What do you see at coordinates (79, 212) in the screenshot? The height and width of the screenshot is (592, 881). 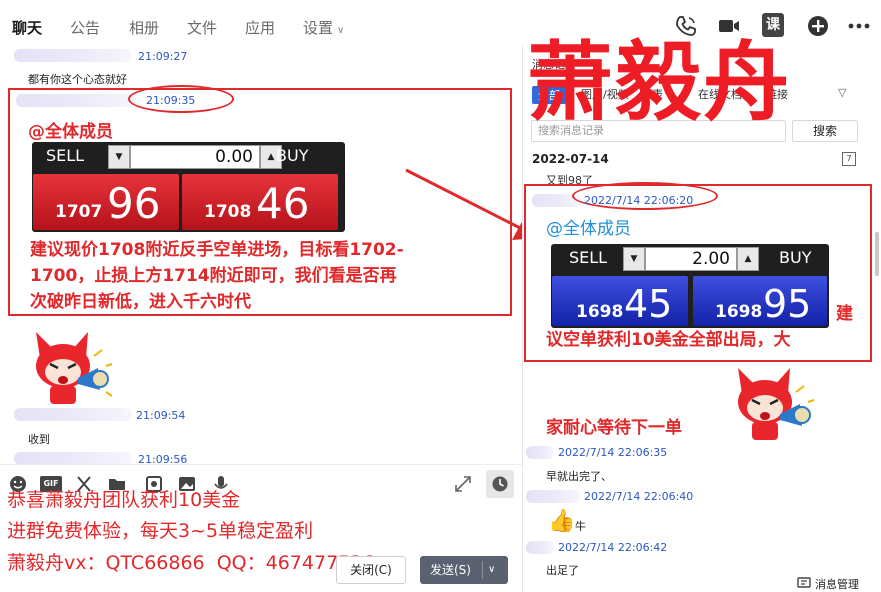 I see `sell-price-small: 1707` at bounding box center [79, 212].